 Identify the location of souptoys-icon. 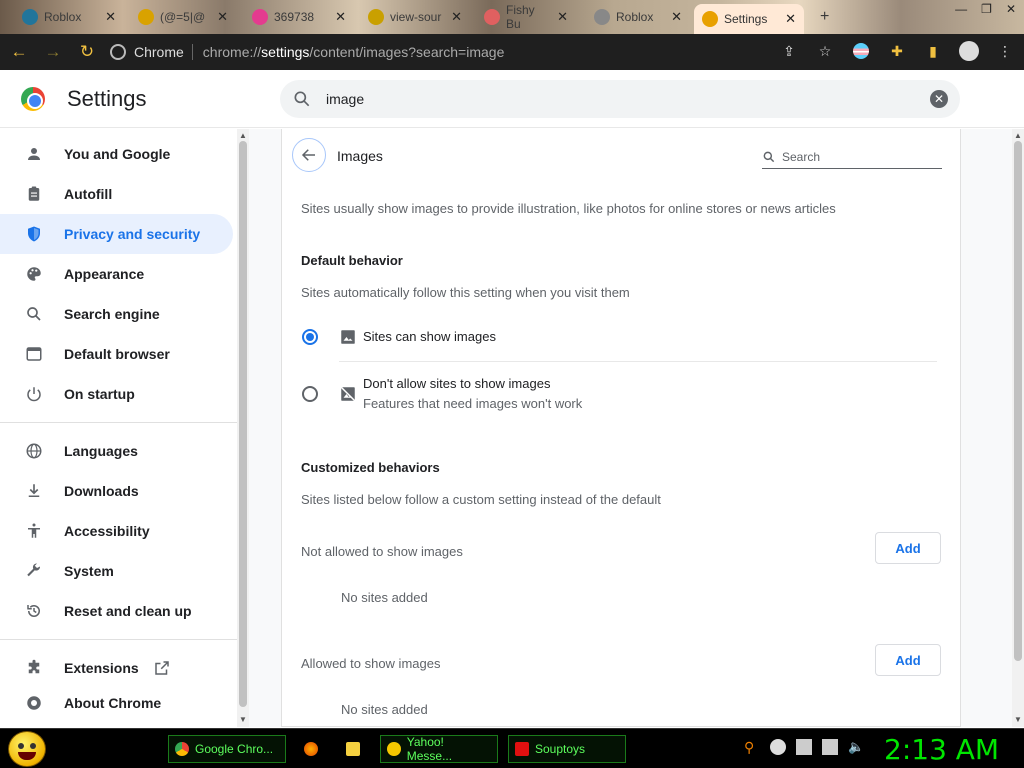
(522, 749).